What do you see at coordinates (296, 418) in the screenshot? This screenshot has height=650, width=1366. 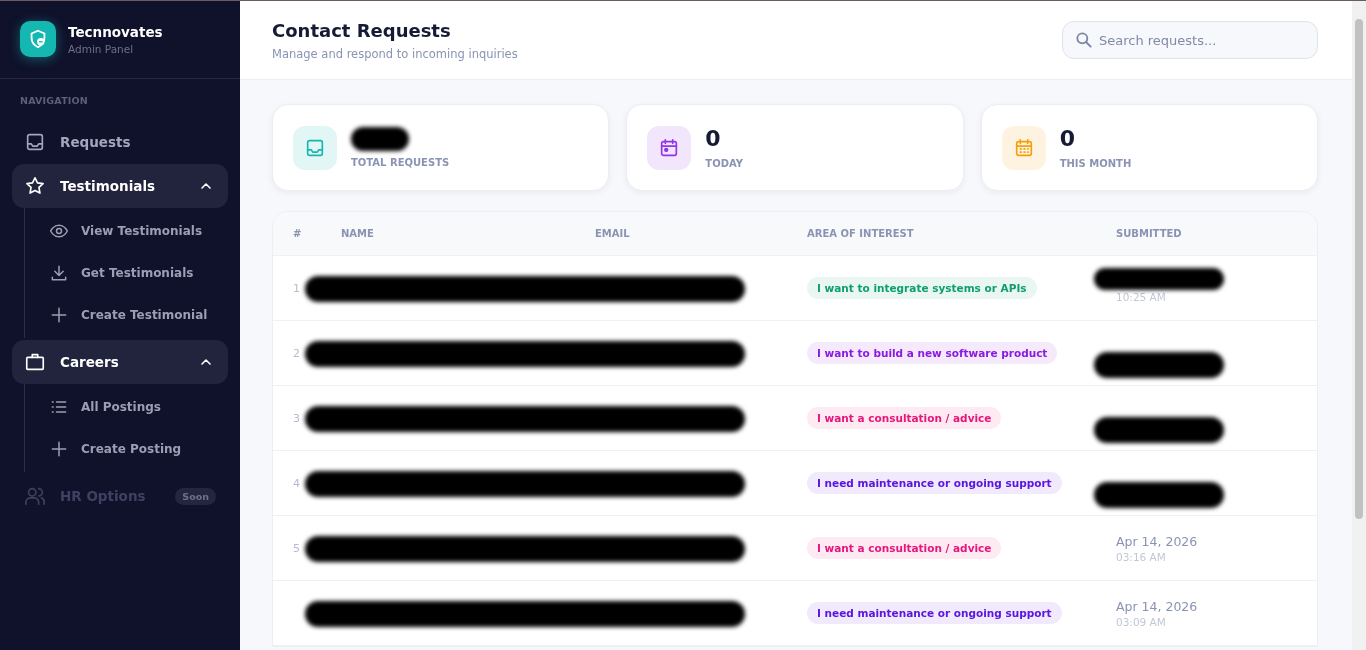 I see `row-number: 3` at bounding box center [296, 418].